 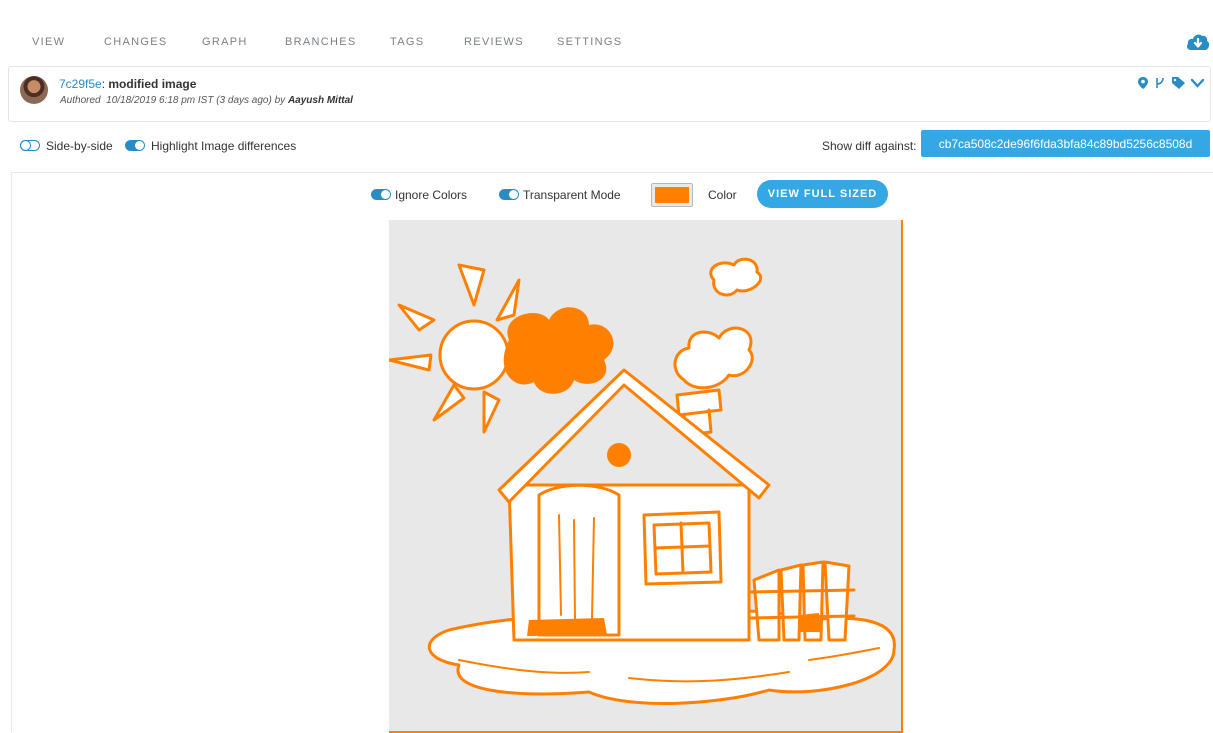 I want to click on commit-message: modified image, so click(x=152, y=84).